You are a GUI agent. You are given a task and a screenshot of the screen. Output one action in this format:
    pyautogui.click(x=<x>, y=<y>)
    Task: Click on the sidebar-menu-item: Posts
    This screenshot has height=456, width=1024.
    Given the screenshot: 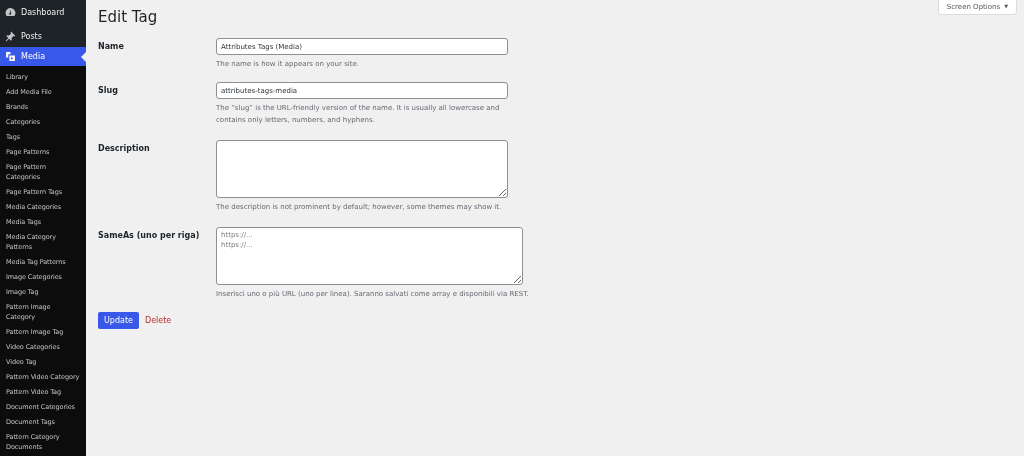 What is the action you would take?
    pyautogui.click(x=43, y=36)
    